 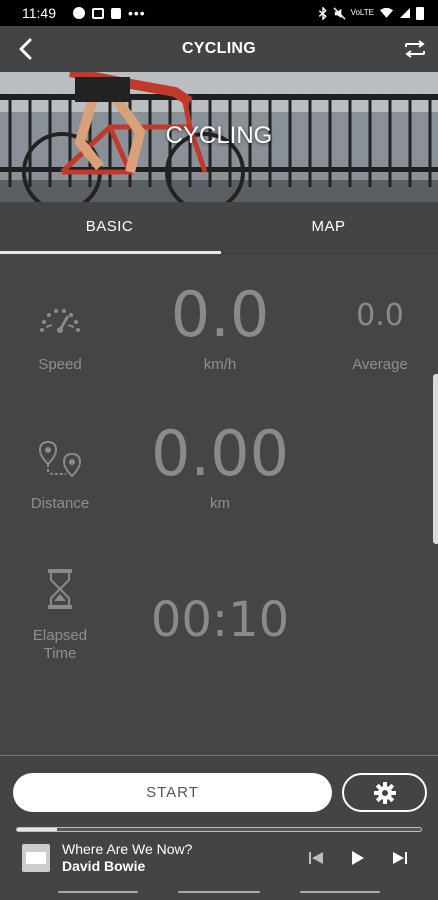 What do you see at coordinates (98, 13) in the screenshot?
I see `image-icon` at bounding box center [98, 13].